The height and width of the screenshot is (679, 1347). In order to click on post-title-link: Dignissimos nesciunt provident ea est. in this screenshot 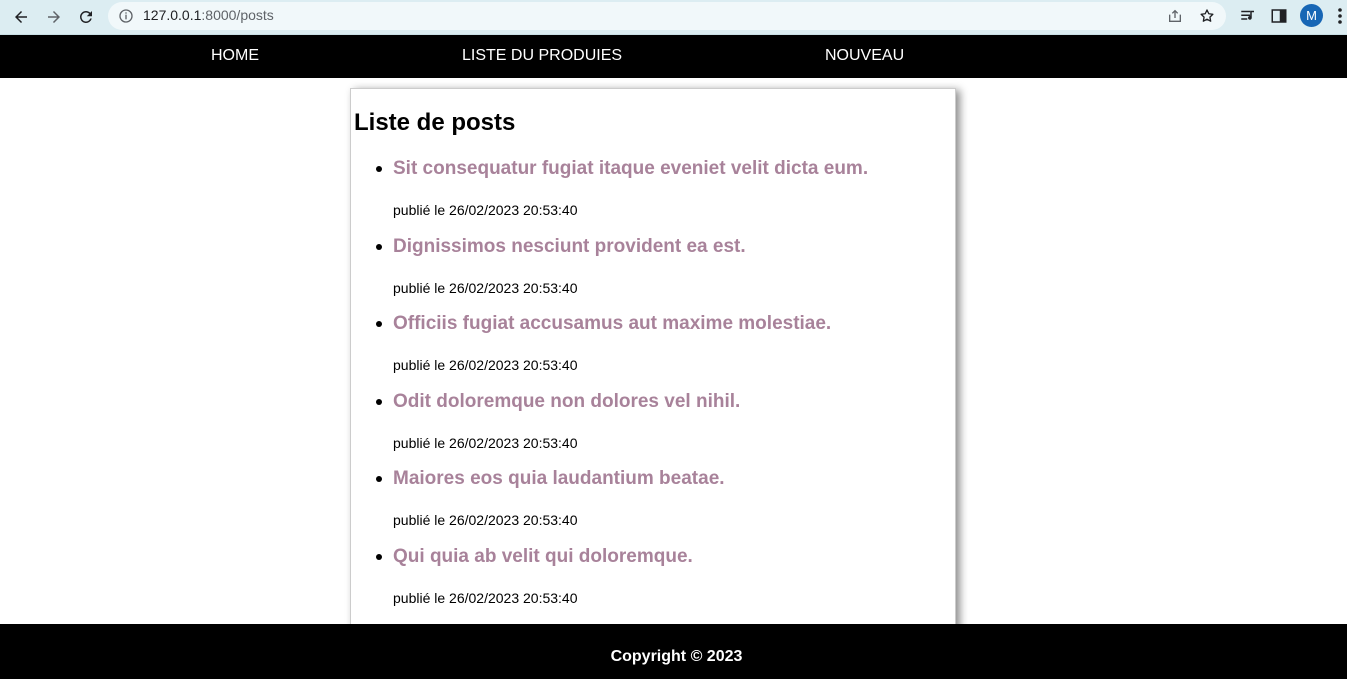, I will do `click(569, 247)`.